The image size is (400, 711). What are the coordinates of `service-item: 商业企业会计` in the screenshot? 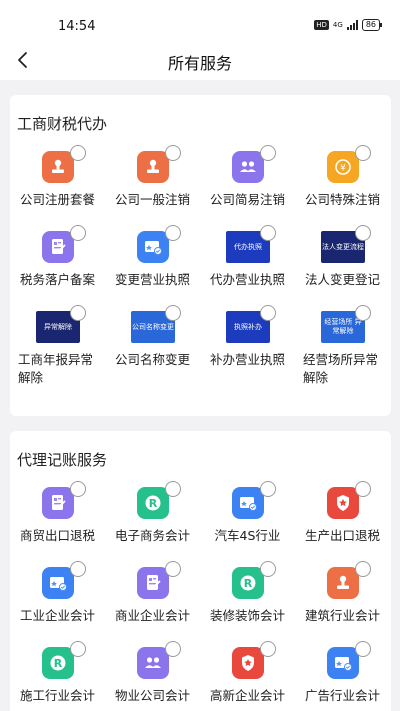 It's located at (152, 604).